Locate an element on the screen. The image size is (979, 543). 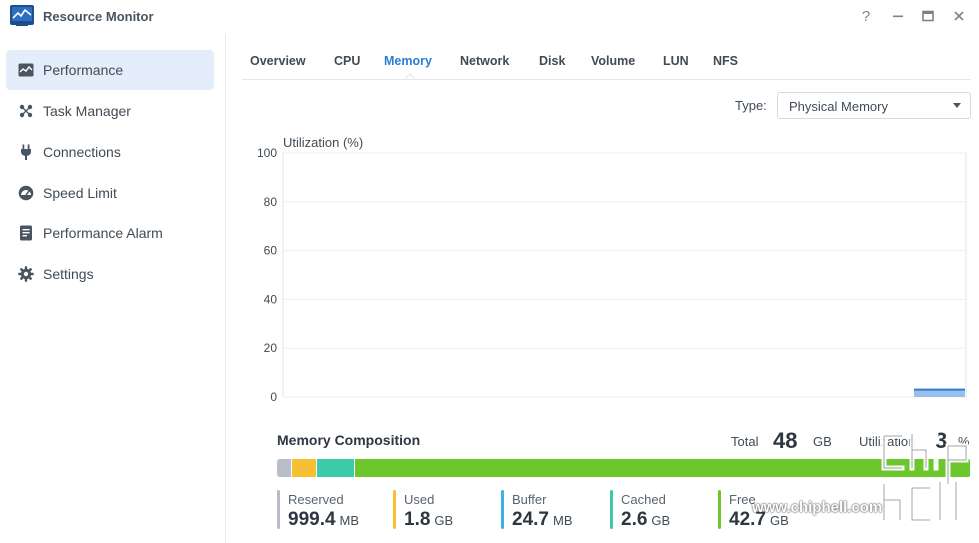
legend-value: 2.6 GB is located at coordinates (645, 520).